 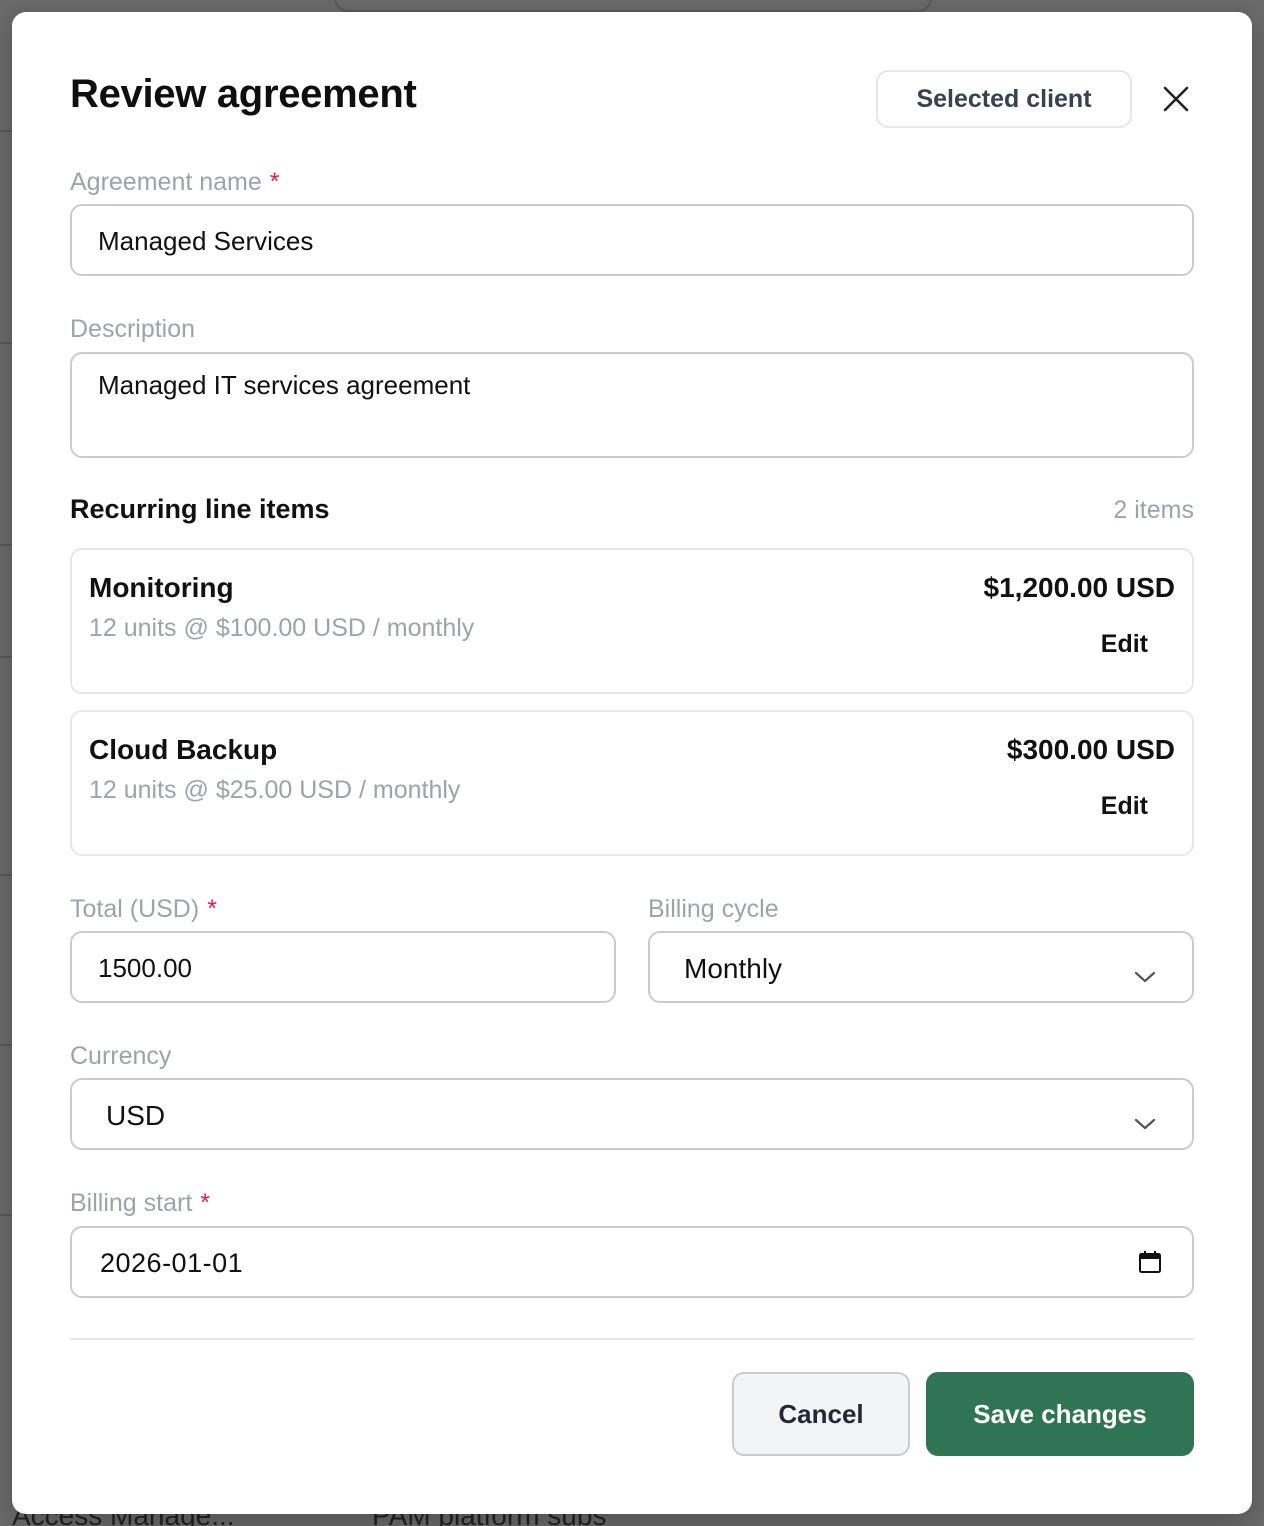 I want to click on line-item-name: Monitoring, so click(x=161, y=587).